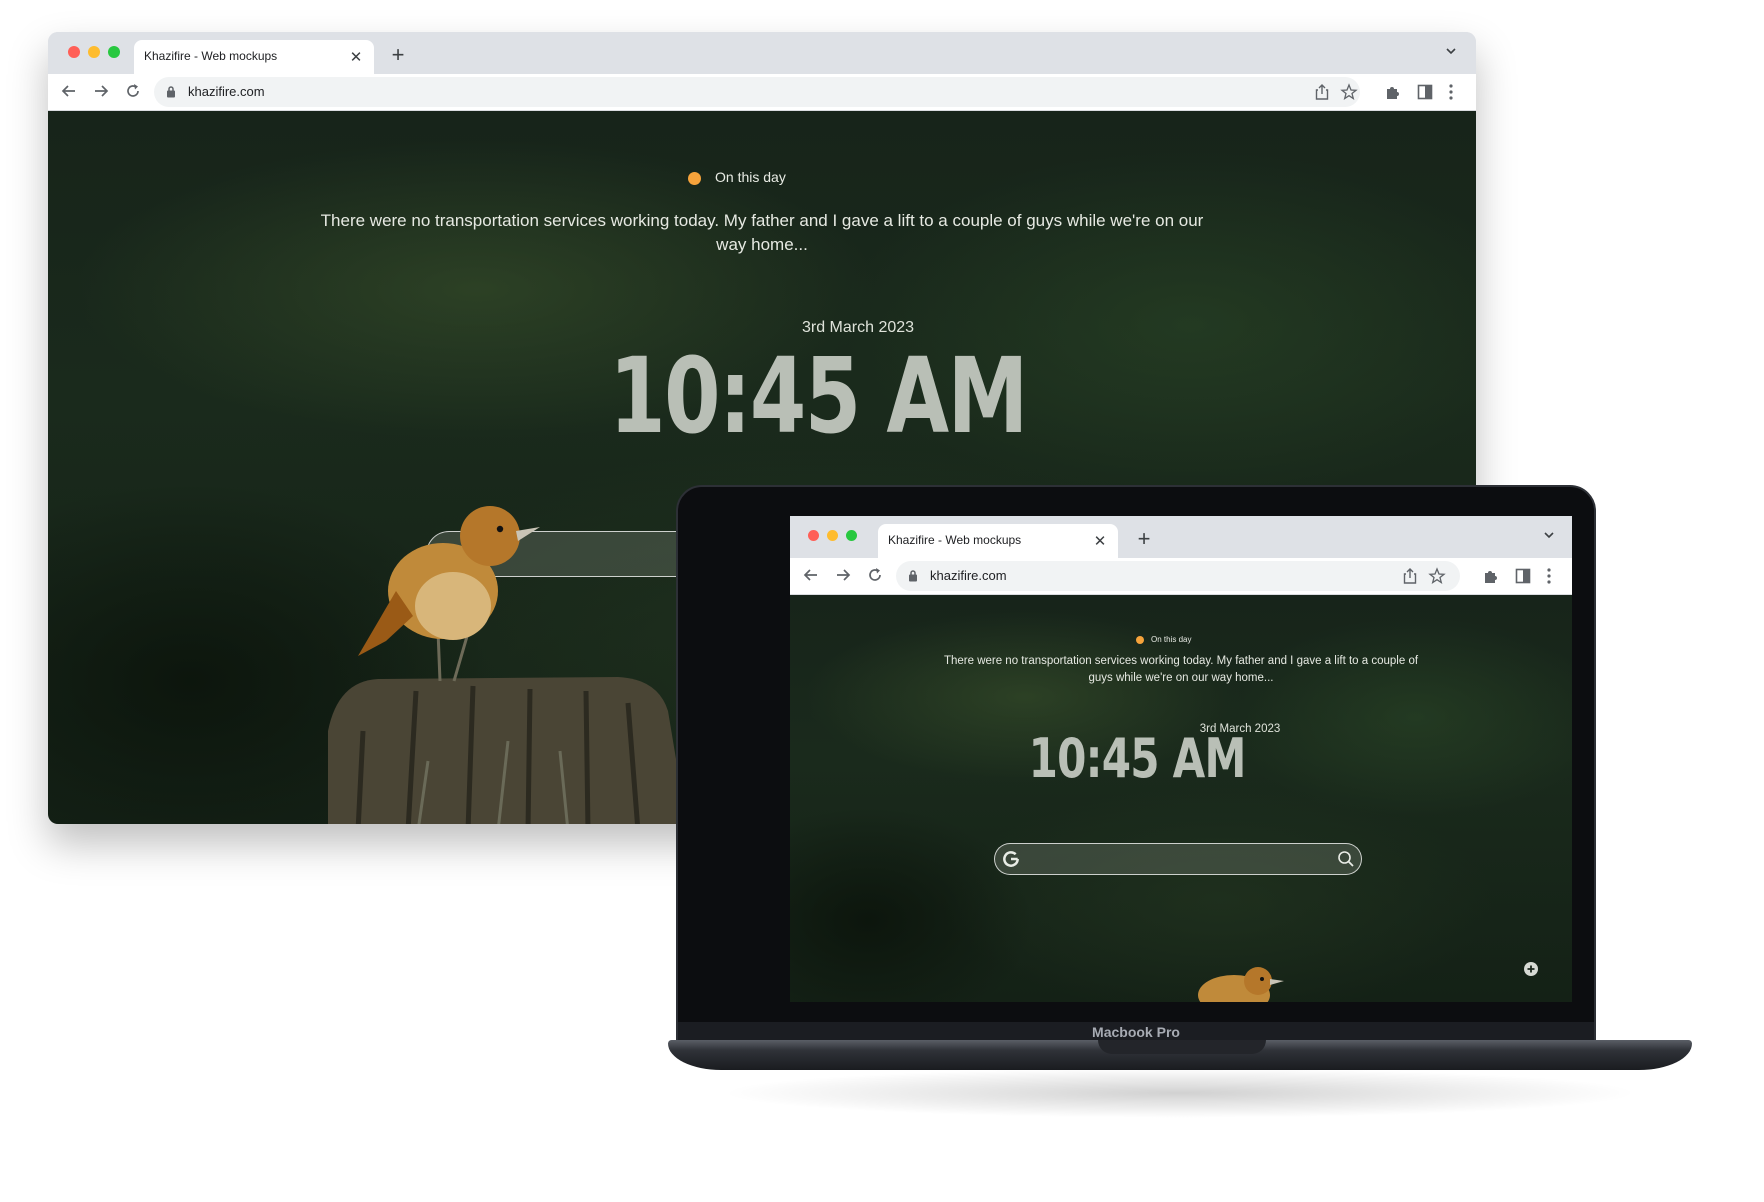 The height and width of the screenshot is (1202, 1764). Describe the element at coordinates (1346, 861) in the screenshot. I see `search-icon` at that location.